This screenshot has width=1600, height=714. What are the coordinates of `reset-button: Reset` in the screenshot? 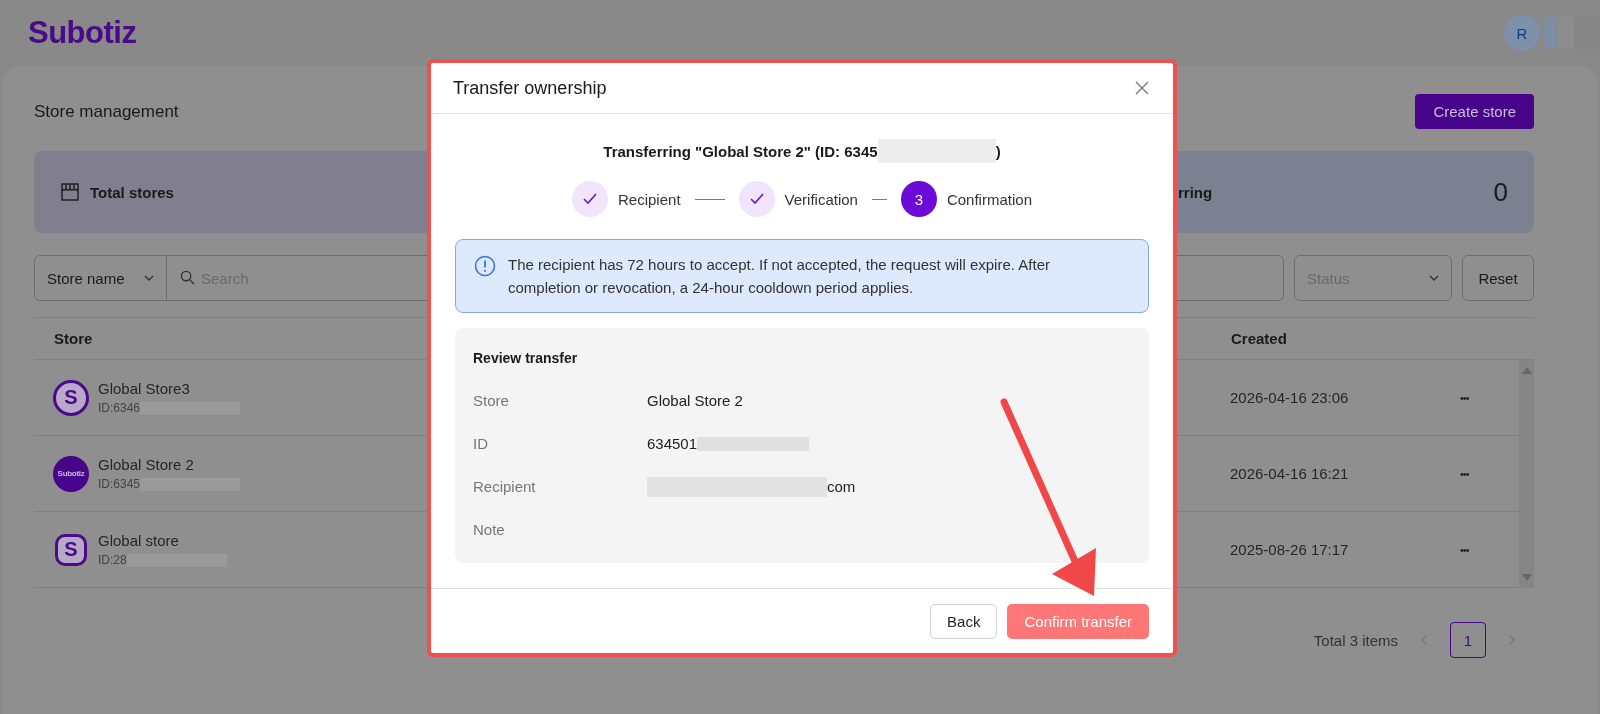 It's located at (1498, 278).